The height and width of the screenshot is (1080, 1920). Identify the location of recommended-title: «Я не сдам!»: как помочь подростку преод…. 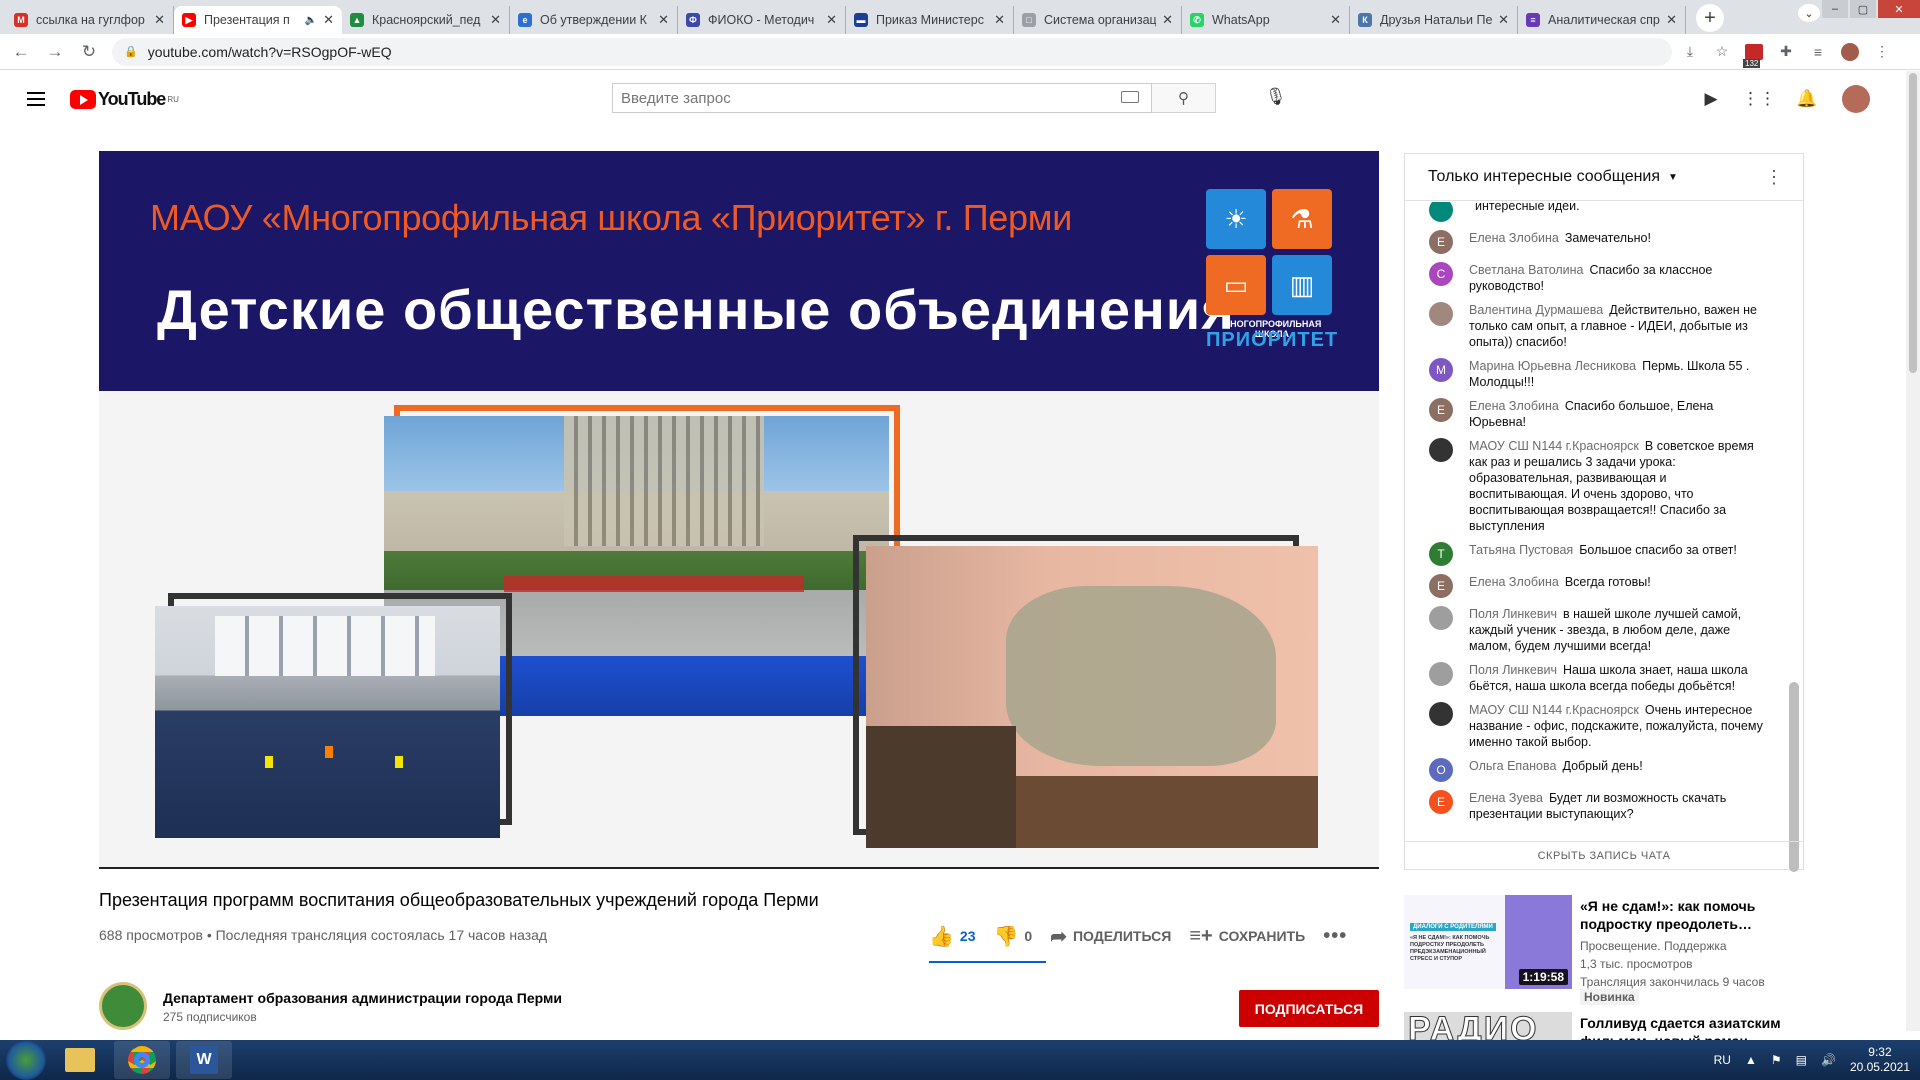
(1690, 915).